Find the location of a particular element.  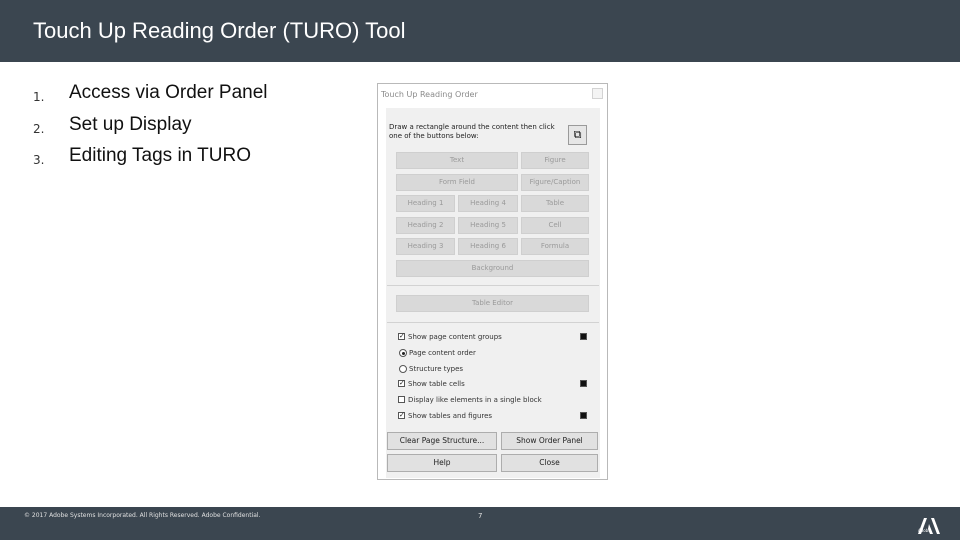

list-number: 3. is located at coordinates (39, 160).